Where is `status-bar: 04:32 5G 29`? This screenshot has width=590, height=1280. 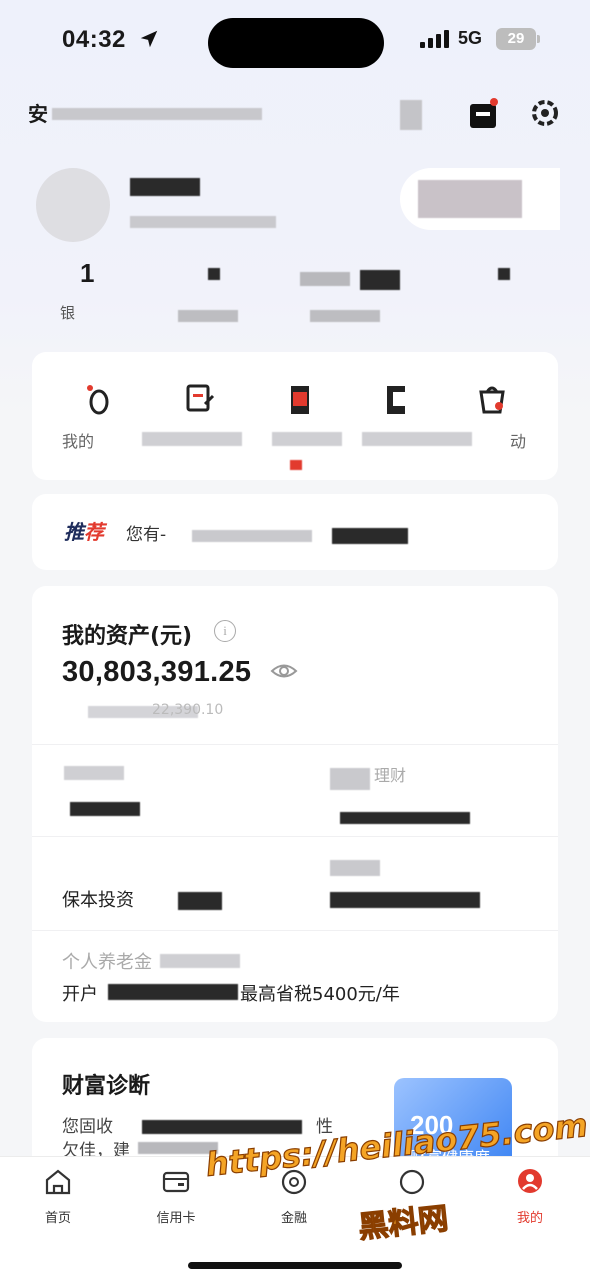
status-bar: 04:32 5G 29 is located at coordinates (295, 43).